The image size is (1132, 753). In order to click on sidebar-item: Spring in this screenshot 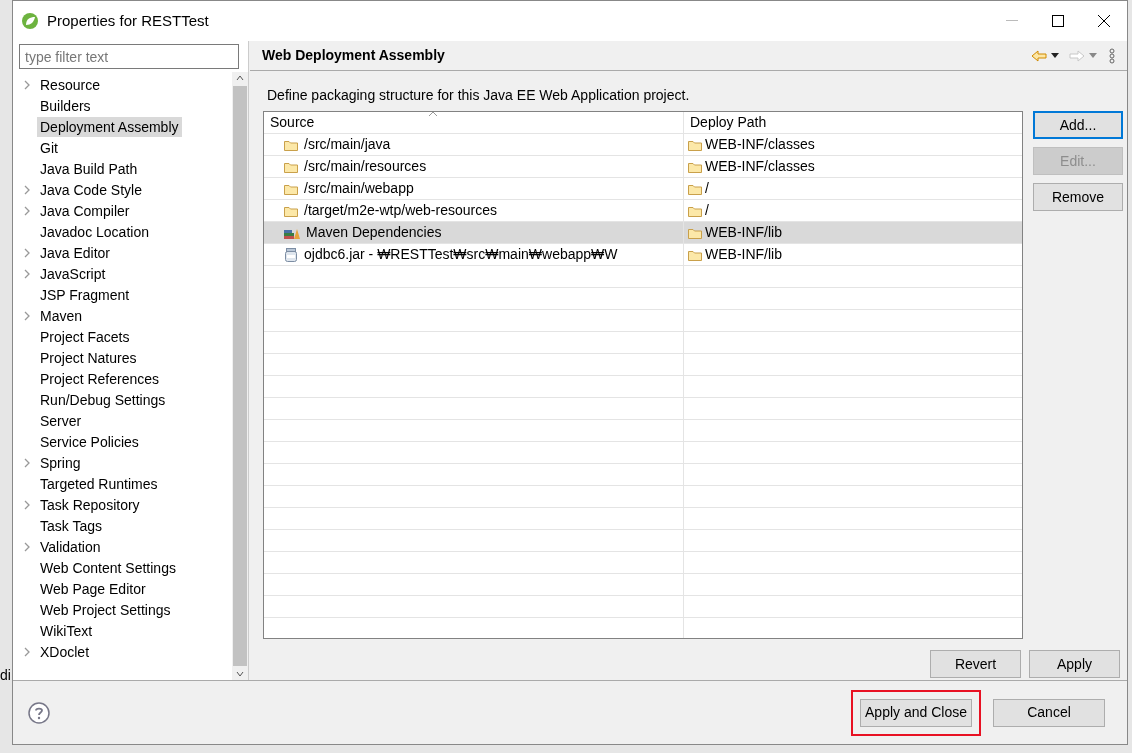, I will do `click(60, 462)`.